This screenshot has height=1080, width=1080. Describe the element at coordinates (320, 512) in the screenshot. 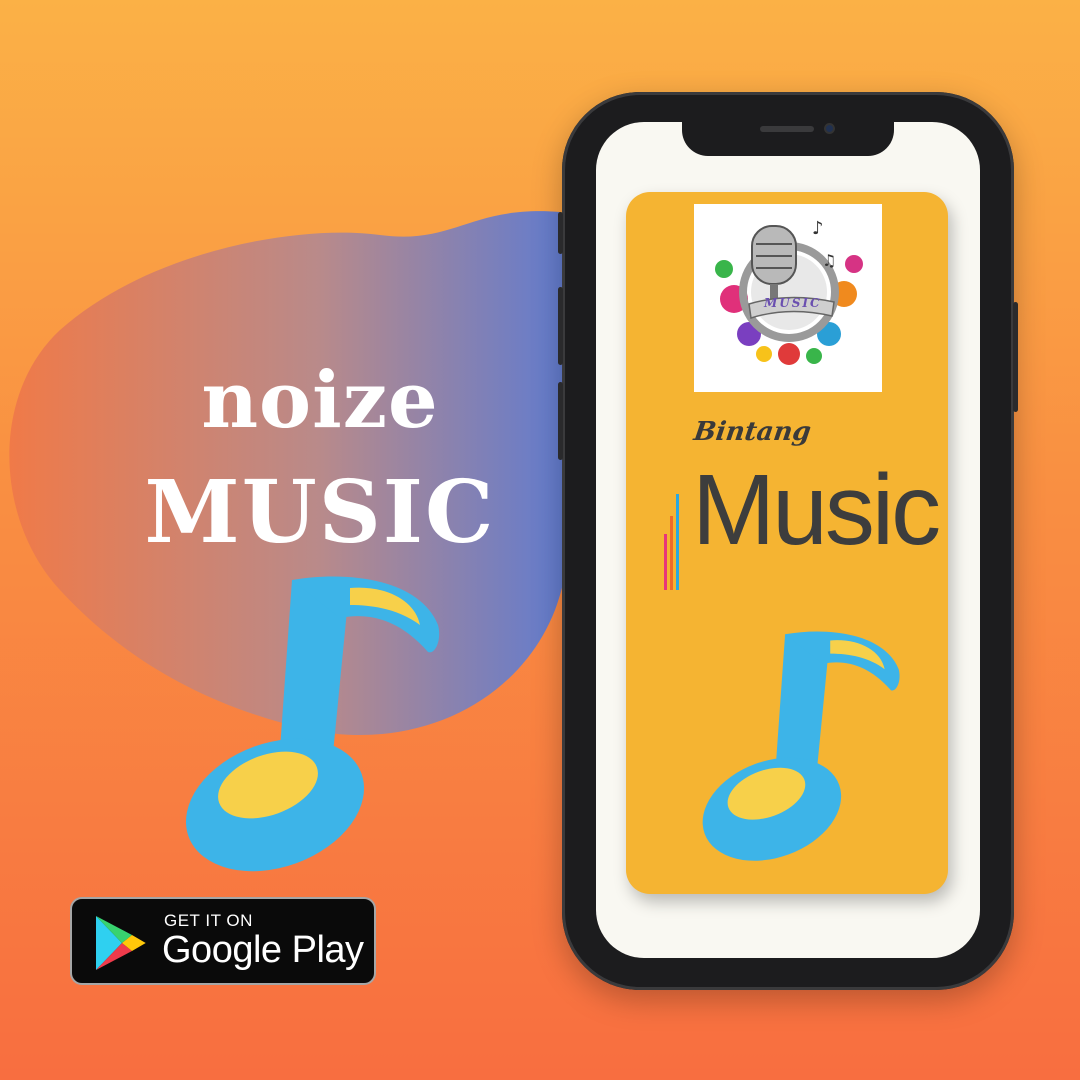

I see `headline-music: MUSIC` at that location.